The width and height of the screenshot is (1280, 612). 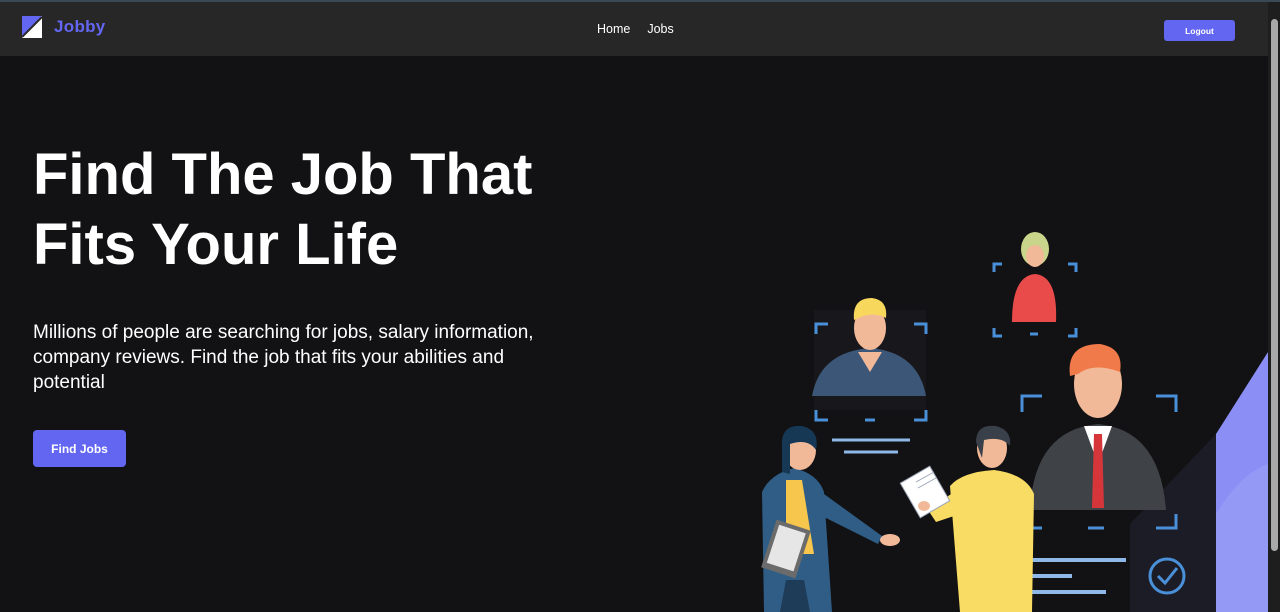 What do you see at coordinates (79, 448) in the screenshot?
I see `find-jobs-button: Find Jobs` at bounding box center [79, 448].